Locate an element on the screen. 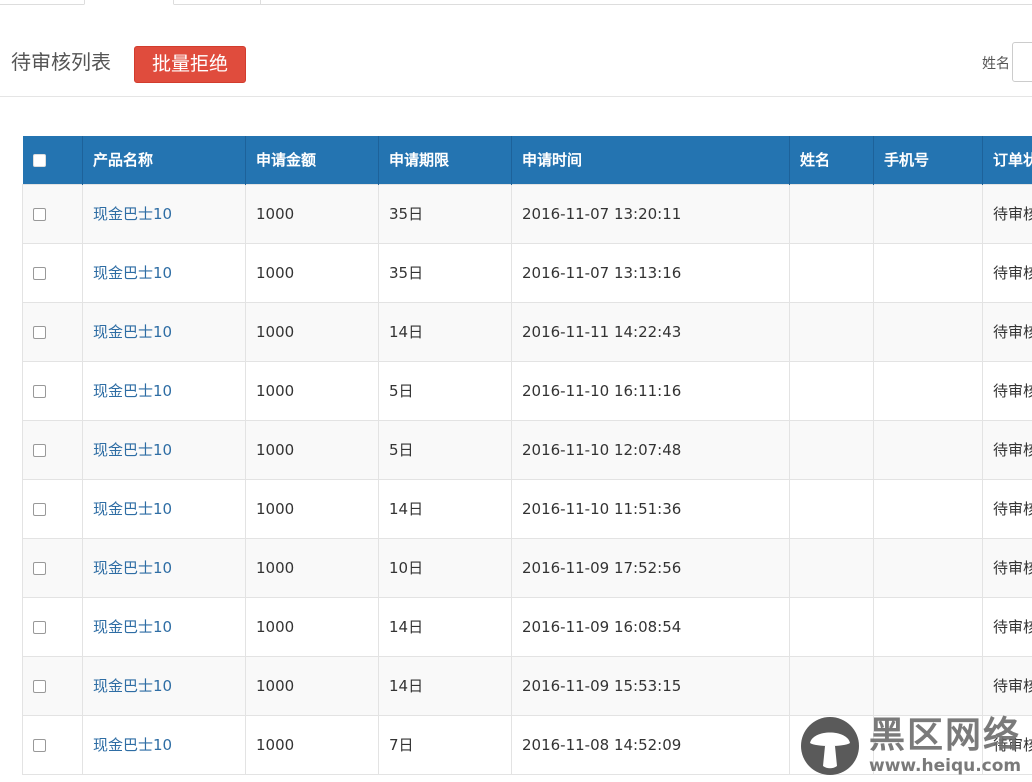  select-all-checkbox is located at coordinates (39, 160).